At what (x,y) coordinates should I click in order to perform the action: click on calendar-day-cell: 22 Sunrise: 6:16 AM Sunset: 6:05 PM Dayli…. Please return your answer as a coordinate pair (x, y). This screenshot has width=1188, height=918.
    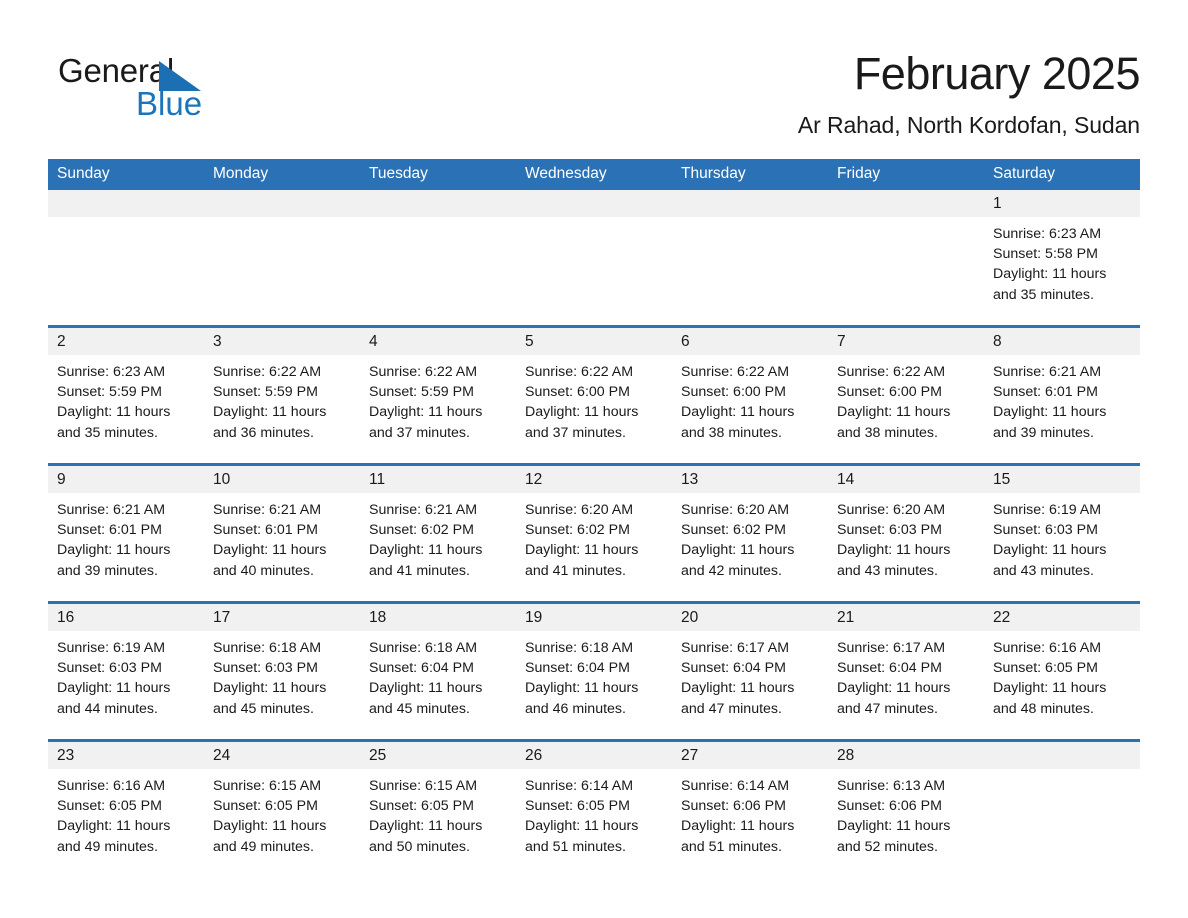
    Looking at the image, I should click on (1062, 671).